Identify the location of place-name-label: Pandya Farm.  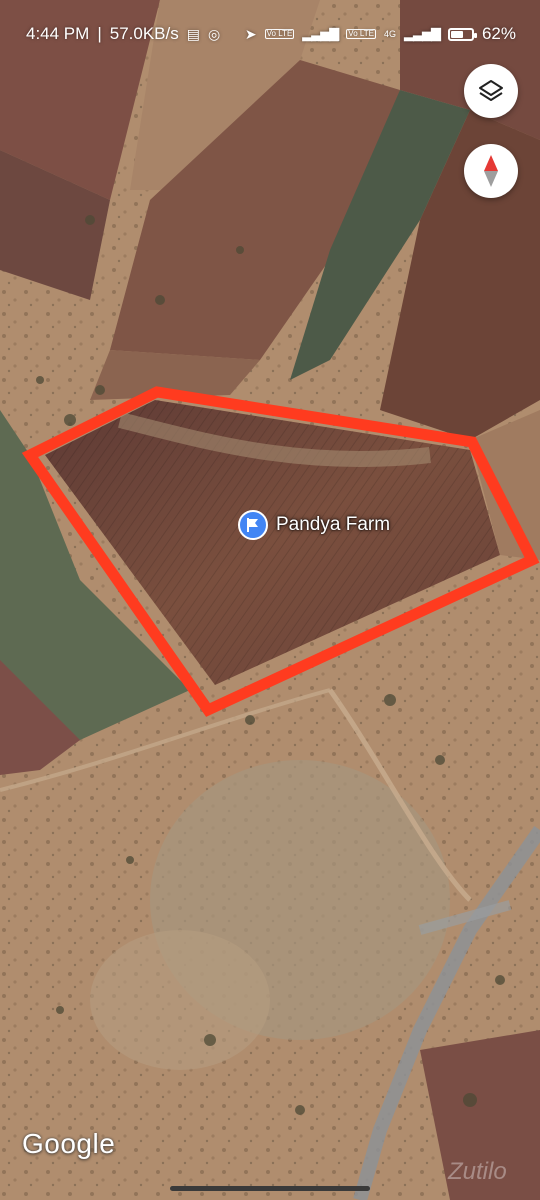
(333, 525).